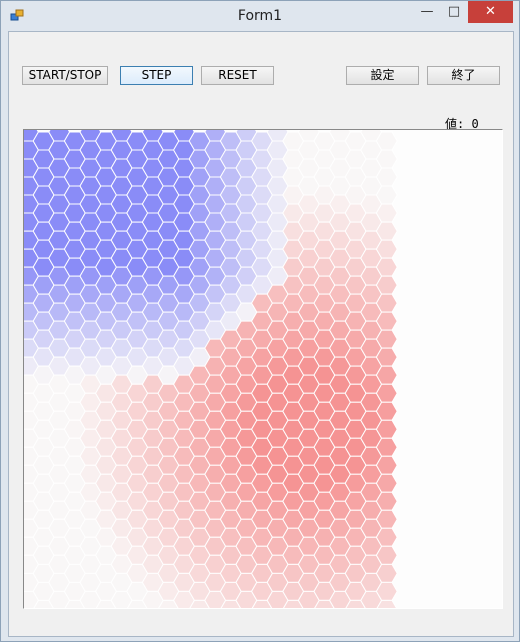 This screenshot has width=520, height=642. What do you see at coordinates (237, 75) in the screenshot?
I see `reset-button: RESET` at bounding box center [237, 75].